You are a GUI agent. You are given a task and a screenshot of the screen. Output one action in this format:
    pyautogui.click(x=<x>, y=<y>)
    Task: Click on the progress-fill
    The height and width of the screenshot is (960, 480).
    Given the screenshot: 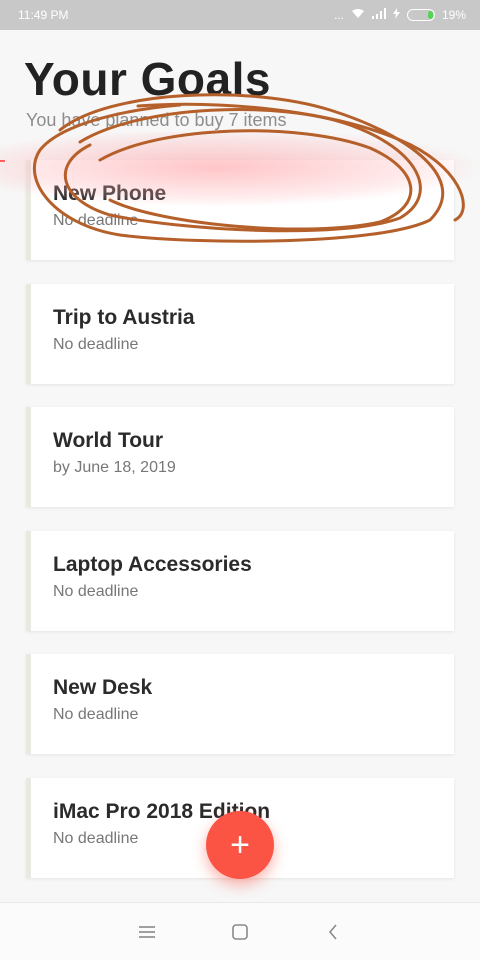 What is the action you would take?
    pyautogui.click(x=2, y=161)
    